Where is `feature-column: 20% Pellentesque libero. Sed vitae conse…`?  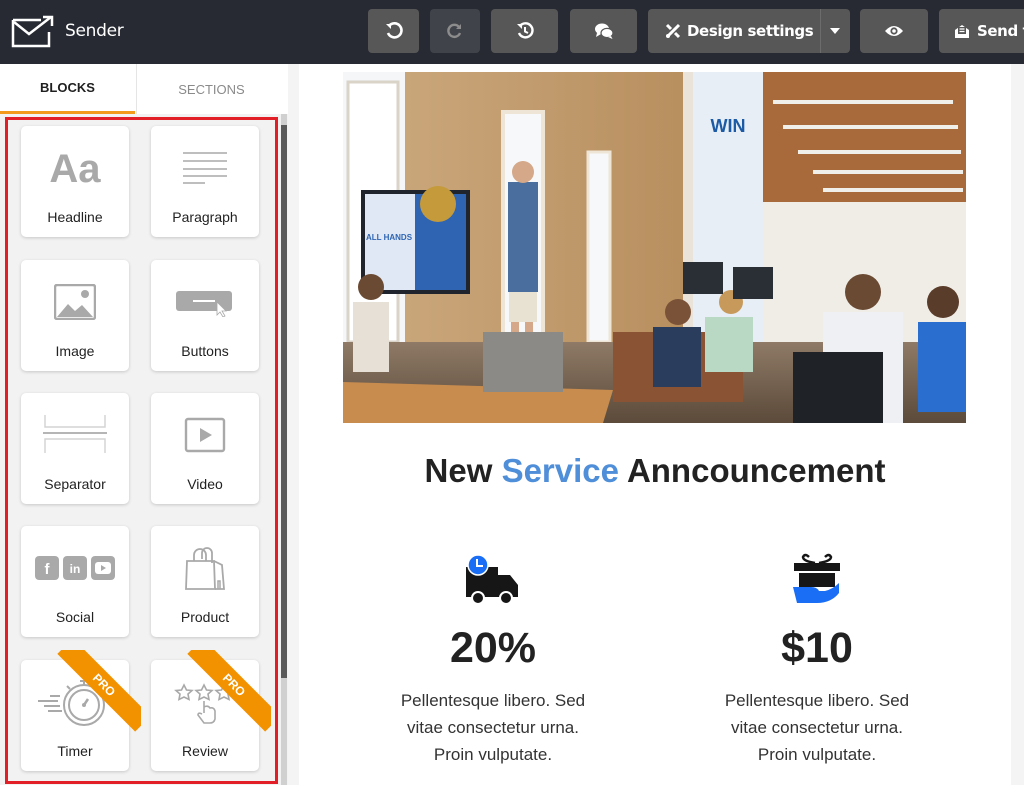 feature-column: 20% Pellentesque libero. Sed vitae conse… is located at coordinates (493, 659).